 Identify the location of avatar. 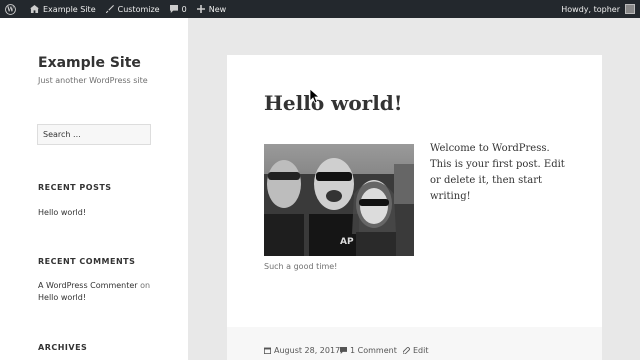
(630, 9).